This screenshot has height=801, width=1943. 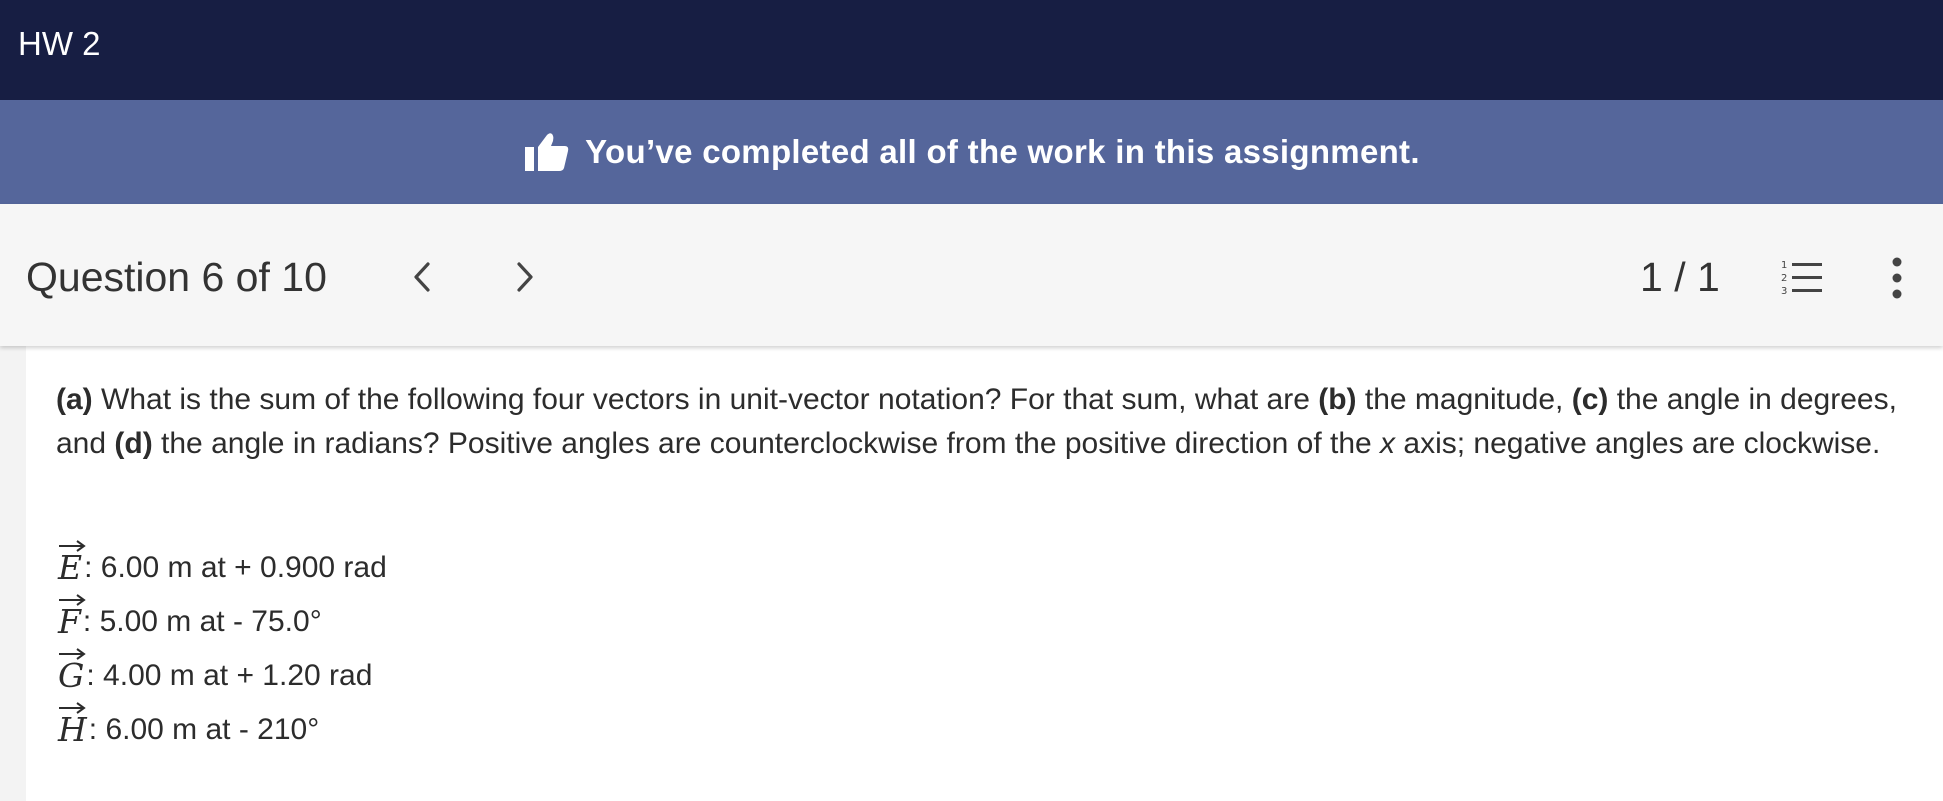 What do you see at coordinates (74, 399) in the screenshot?
I see `part-a-label: (a)` at bounding box center [74, 399].